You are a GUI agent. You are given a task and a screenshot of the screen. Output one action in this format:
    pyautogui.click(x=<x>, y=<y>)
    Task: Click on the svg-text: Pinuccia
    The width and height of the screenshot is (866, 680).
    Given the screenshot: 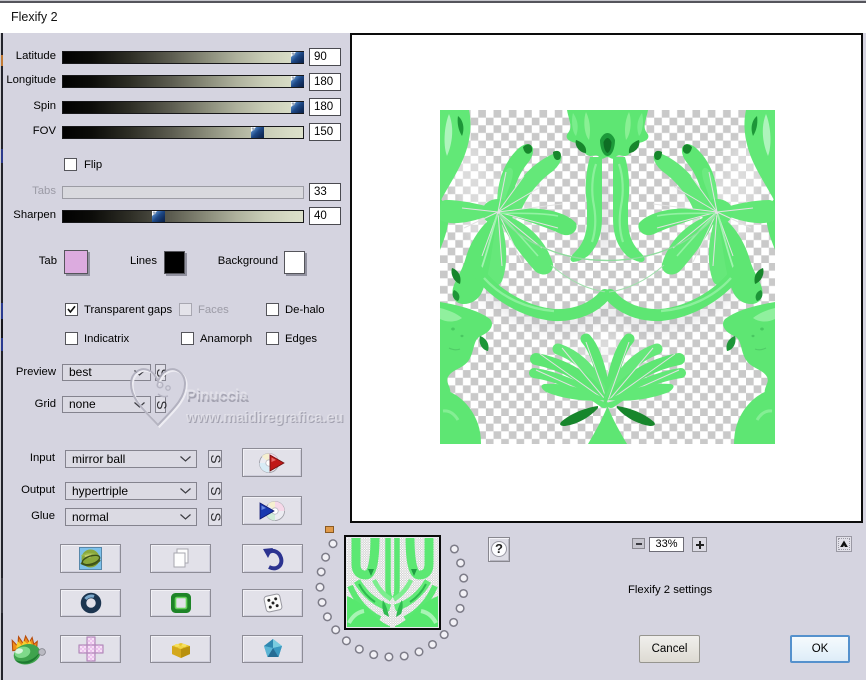 What is the action you would take?
    pyautogui.click(x=217, y=395)
    